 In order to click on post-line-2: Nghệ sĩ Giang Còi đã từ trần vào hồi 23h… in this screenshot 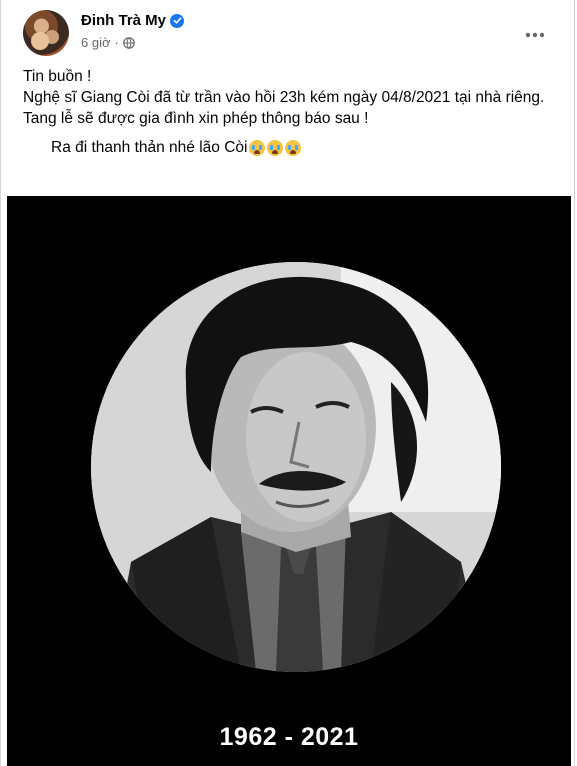, I will do `click(284, 97)`.